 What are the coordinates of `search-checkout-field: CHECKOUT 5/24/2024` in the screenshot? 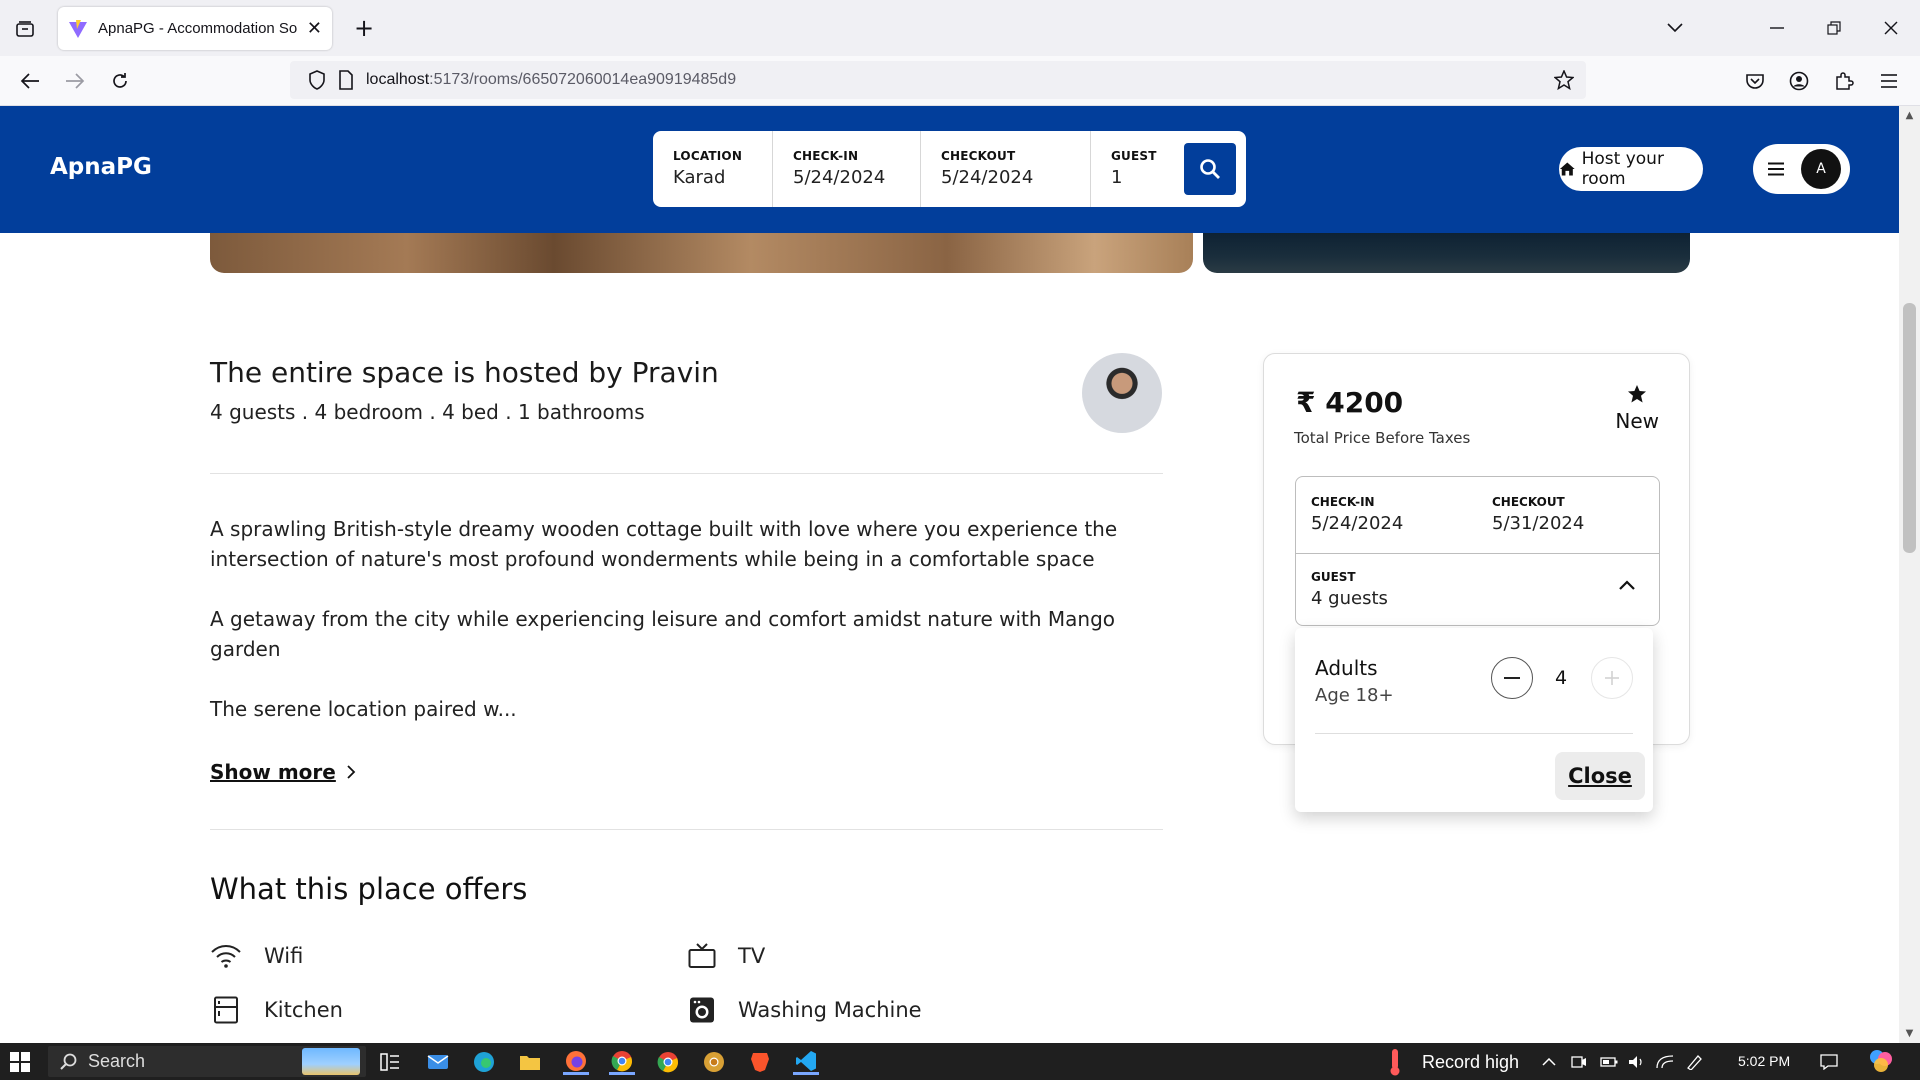 It's located at (1006, 169).